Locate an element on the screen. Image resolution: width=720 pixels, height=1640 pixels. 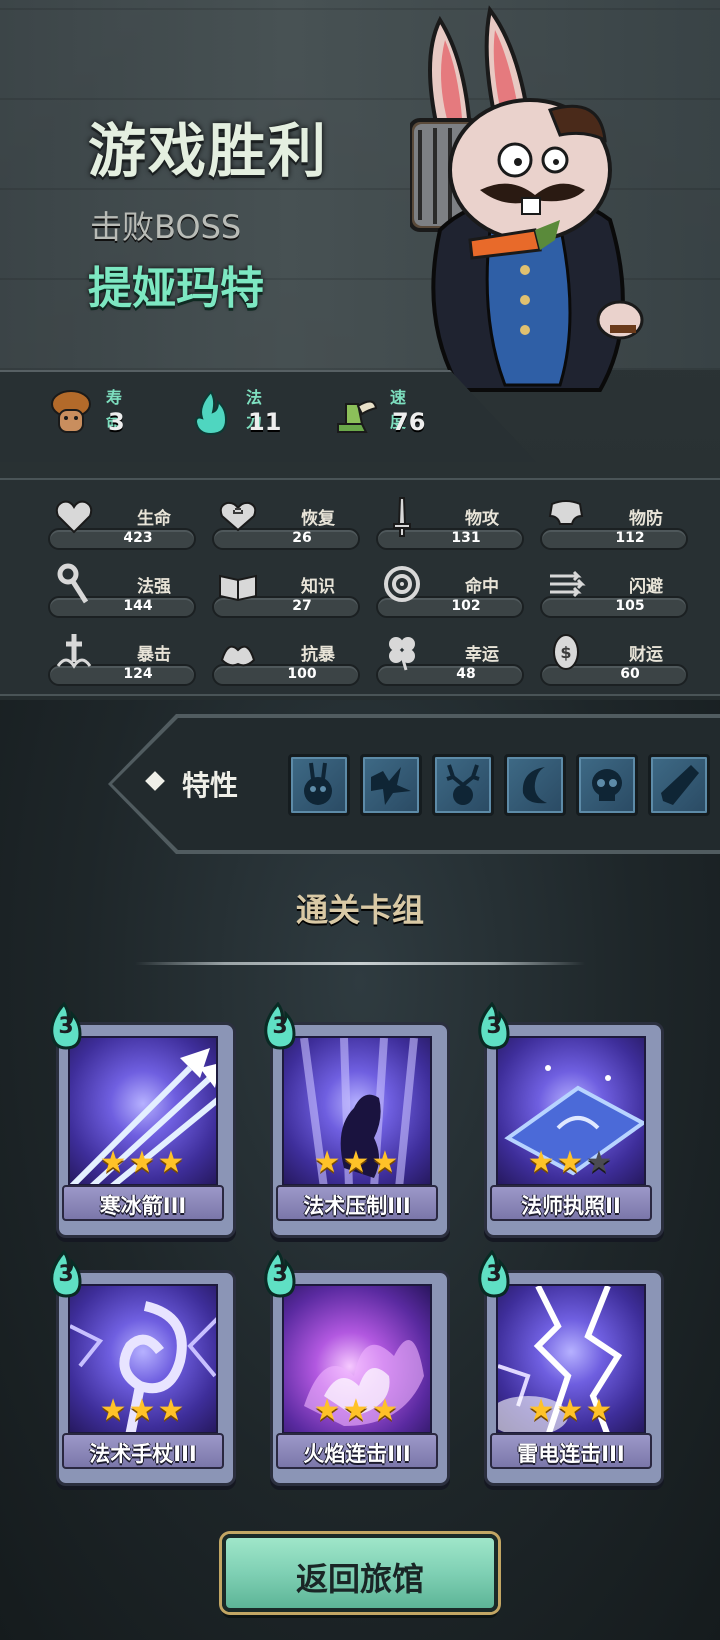
stat-patk: 物攻 131 is located at coordinates (451, 520).